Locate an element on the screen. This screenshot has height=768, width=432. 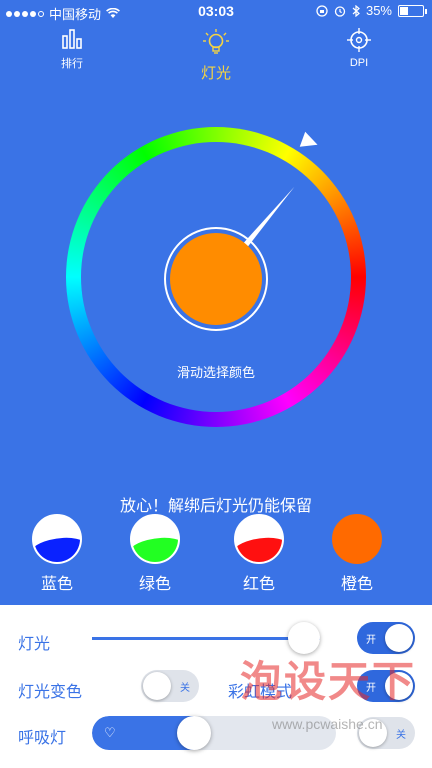
light-change-label: 灯光变色 is located at coordinates (50, 692).